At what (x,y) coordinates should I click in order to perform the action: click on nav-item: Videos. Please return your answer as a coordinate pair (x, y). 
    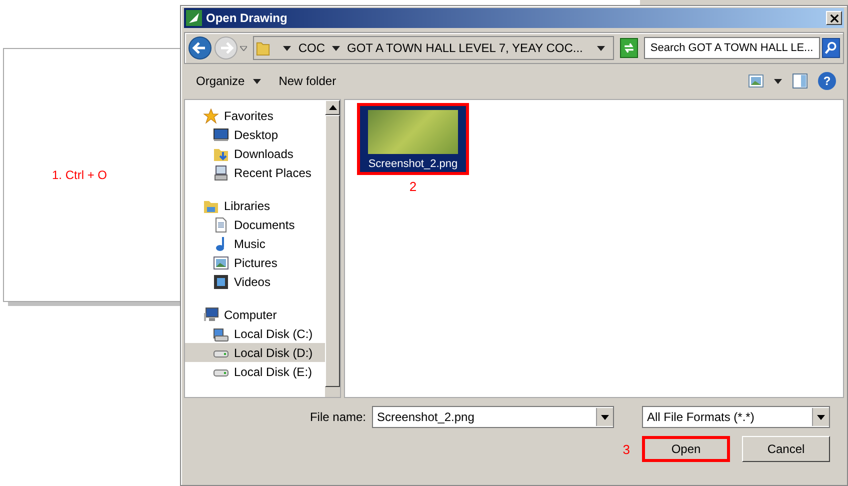
    Looking at the image, I should click on (255, 281).